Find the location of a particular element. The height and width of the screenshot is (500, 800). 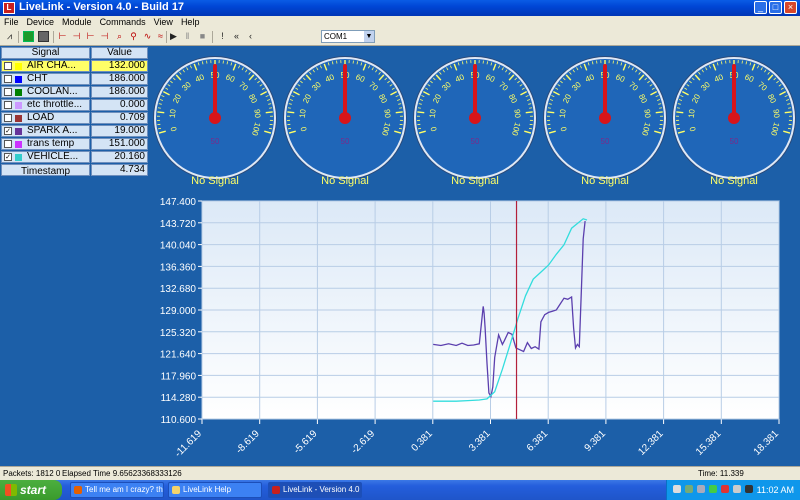

gray-square-icon is located at coordinates (43, 36).